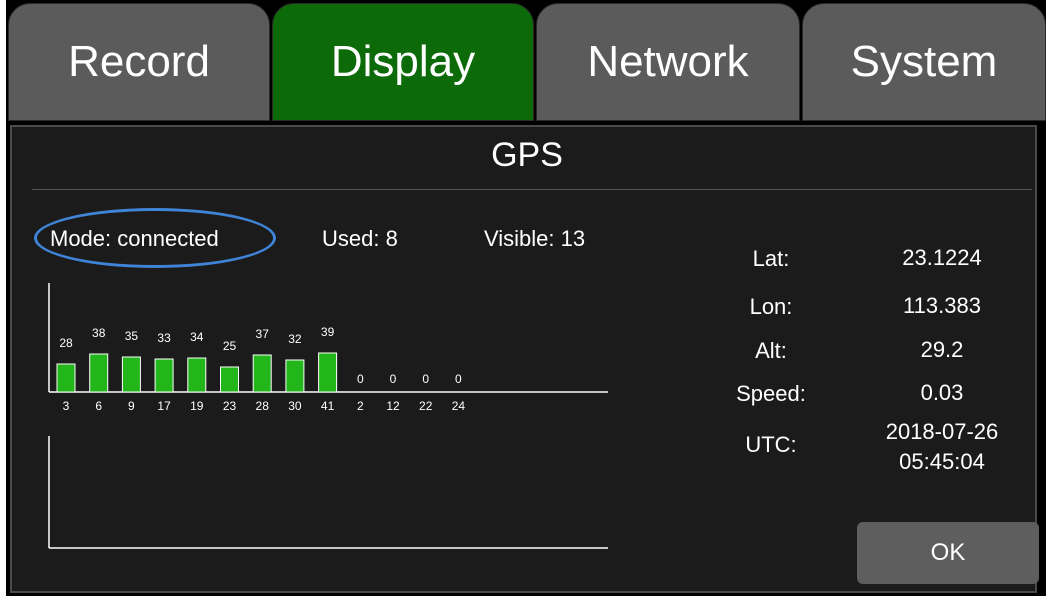 Image resolution: width=1054 pixels, height=596 pixels. What do you see at coordinates (393, 406) in the screenshot?
I see `satellite-id-label: 12` at bounding box center [393, 406].